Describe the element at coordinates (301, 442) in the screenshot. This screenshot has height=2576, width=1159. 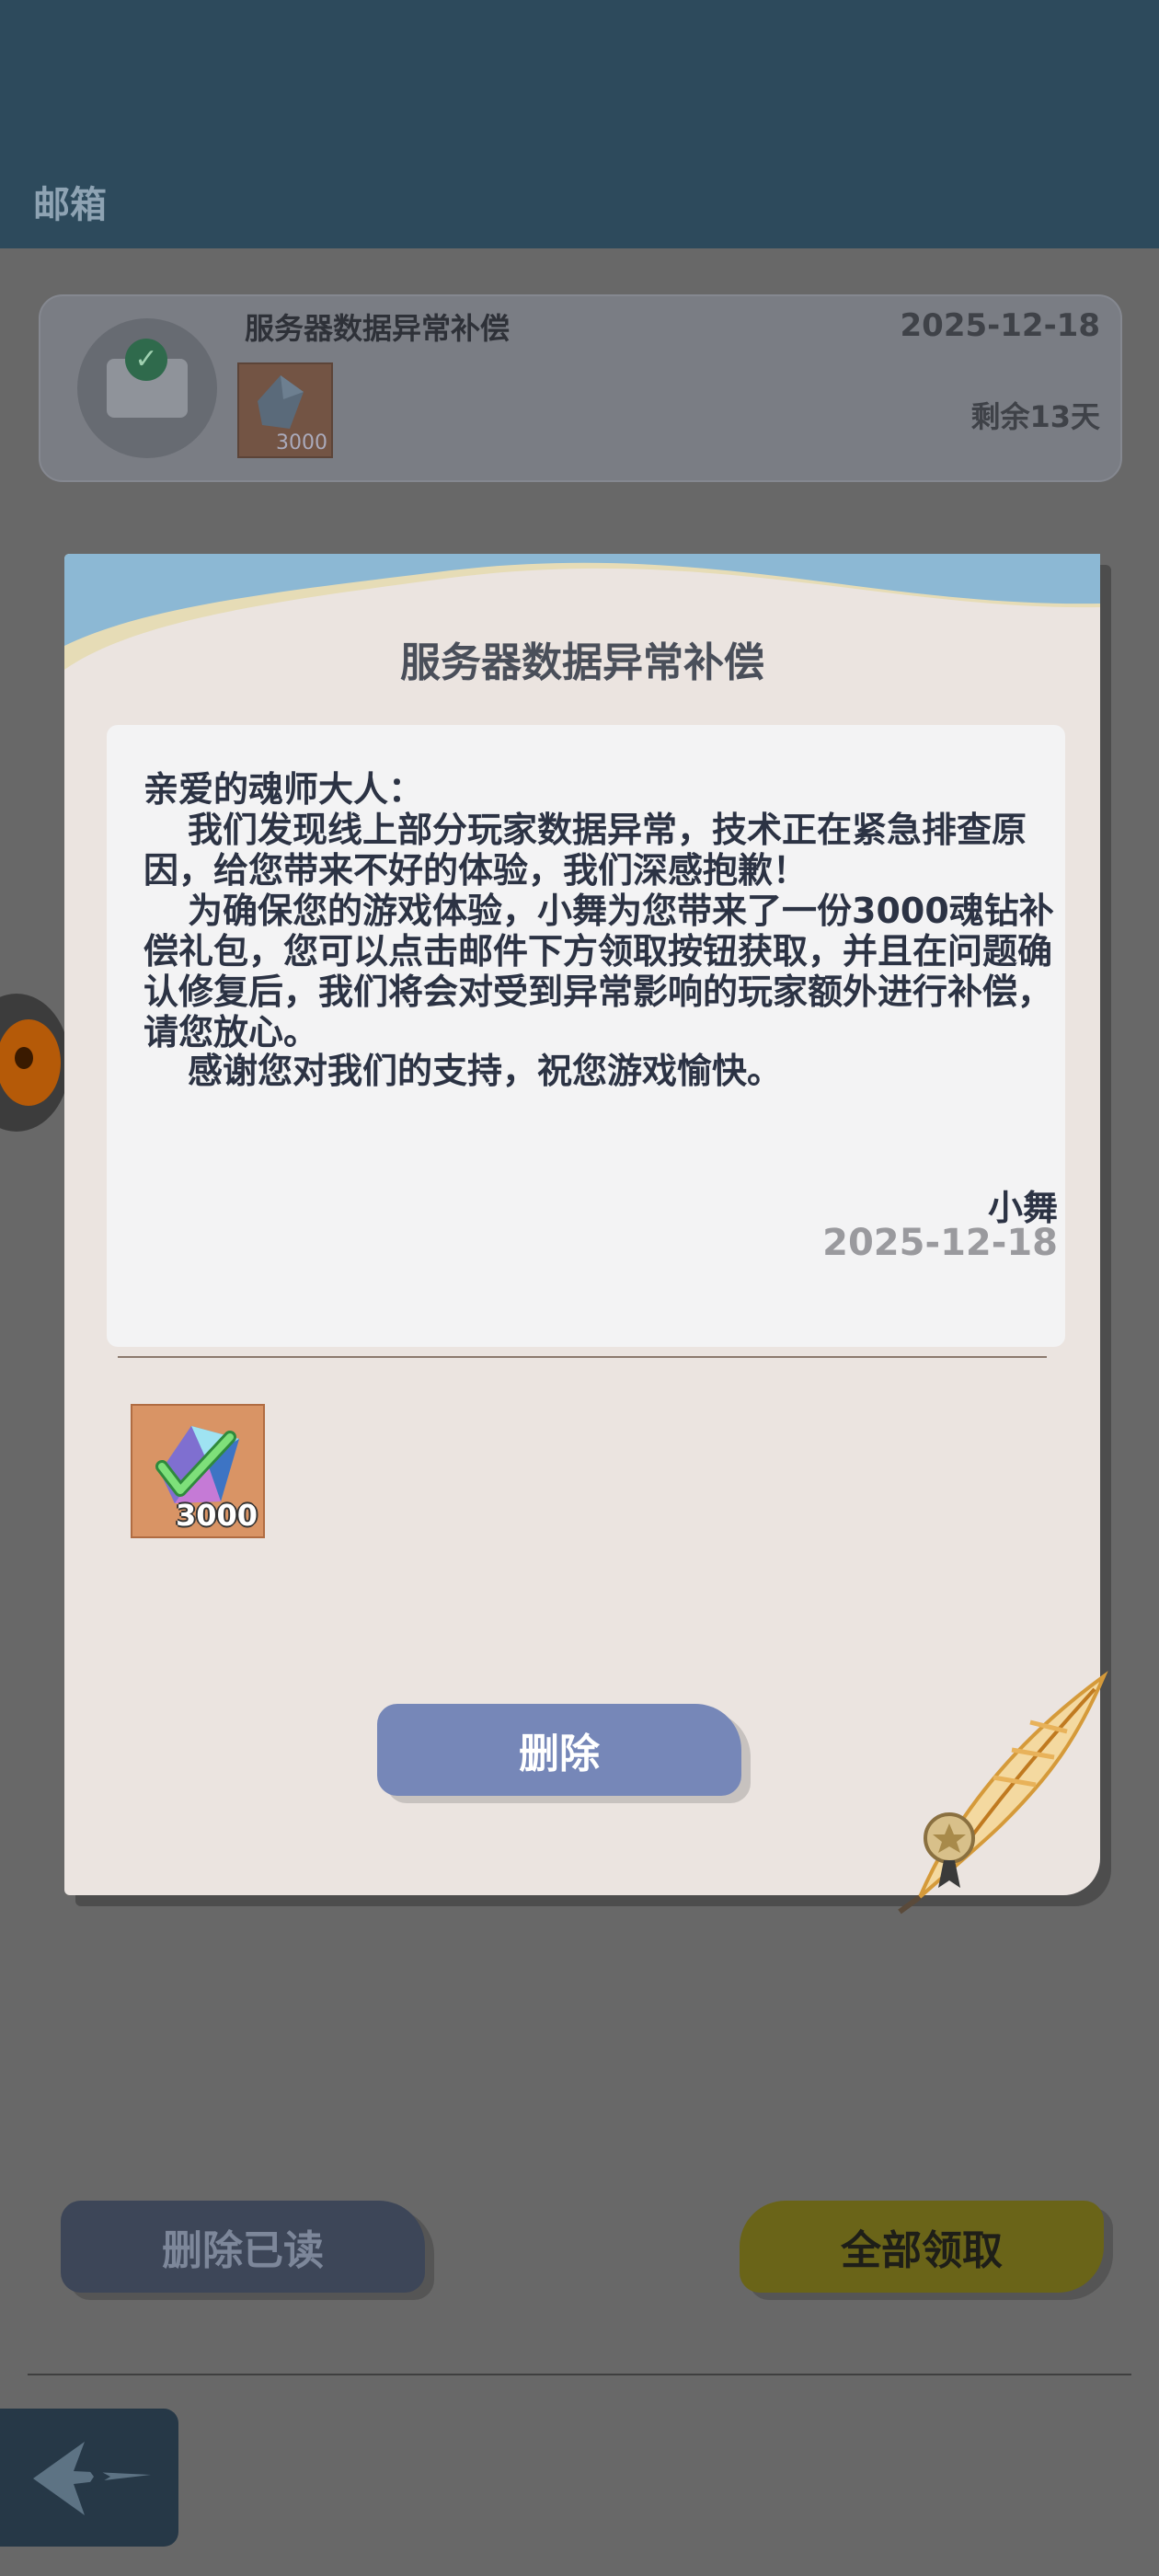
I see `mail-attachment-amount: 3000` at that location.